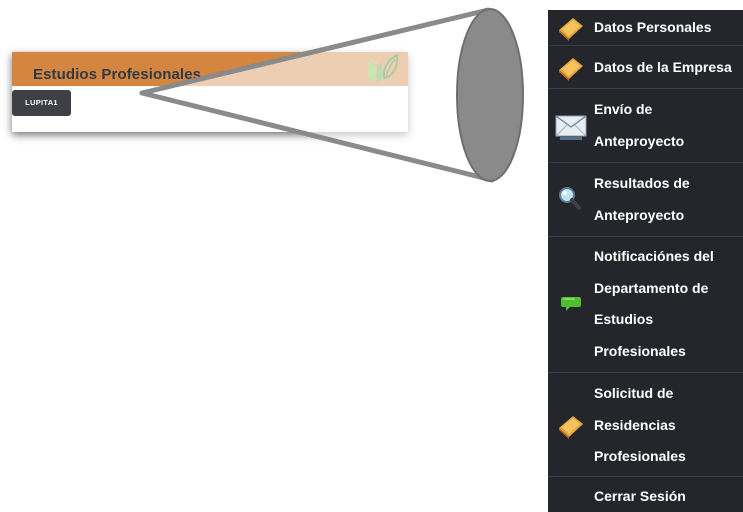  Describe the element at coordinates (653, 27) in the screenshot. I see `sidebar-item-label: Datos Personales` at that location.